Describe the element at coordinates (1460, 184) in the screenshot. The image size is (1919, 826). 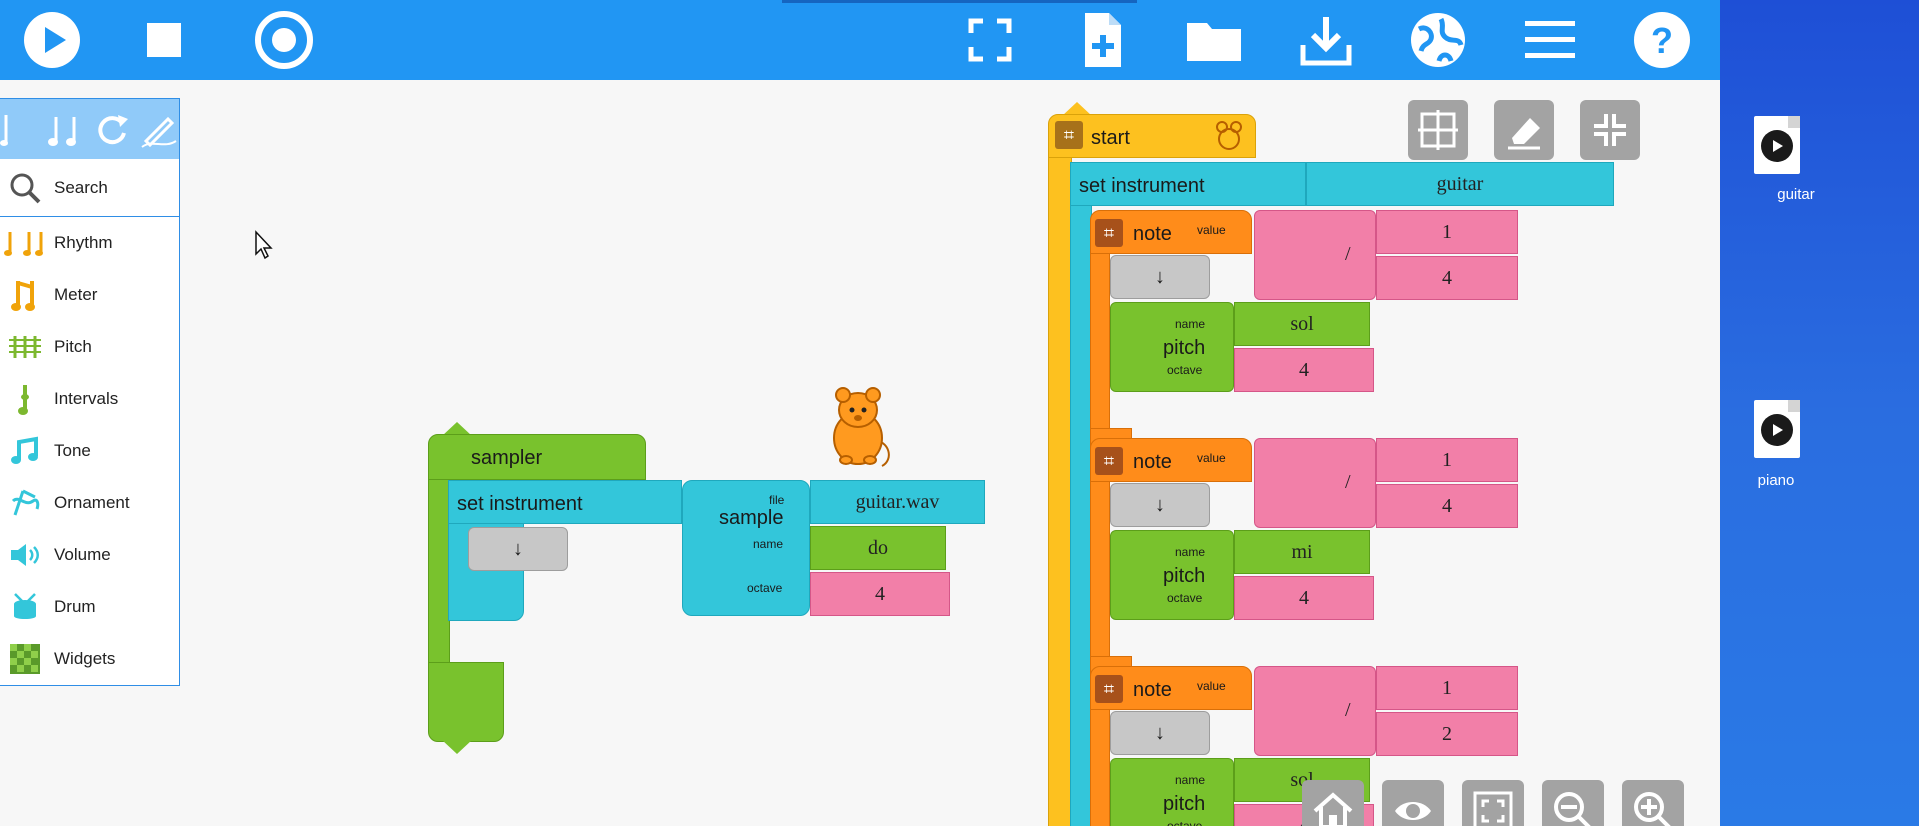
I see `start-instrument-value: guitar` at that location.